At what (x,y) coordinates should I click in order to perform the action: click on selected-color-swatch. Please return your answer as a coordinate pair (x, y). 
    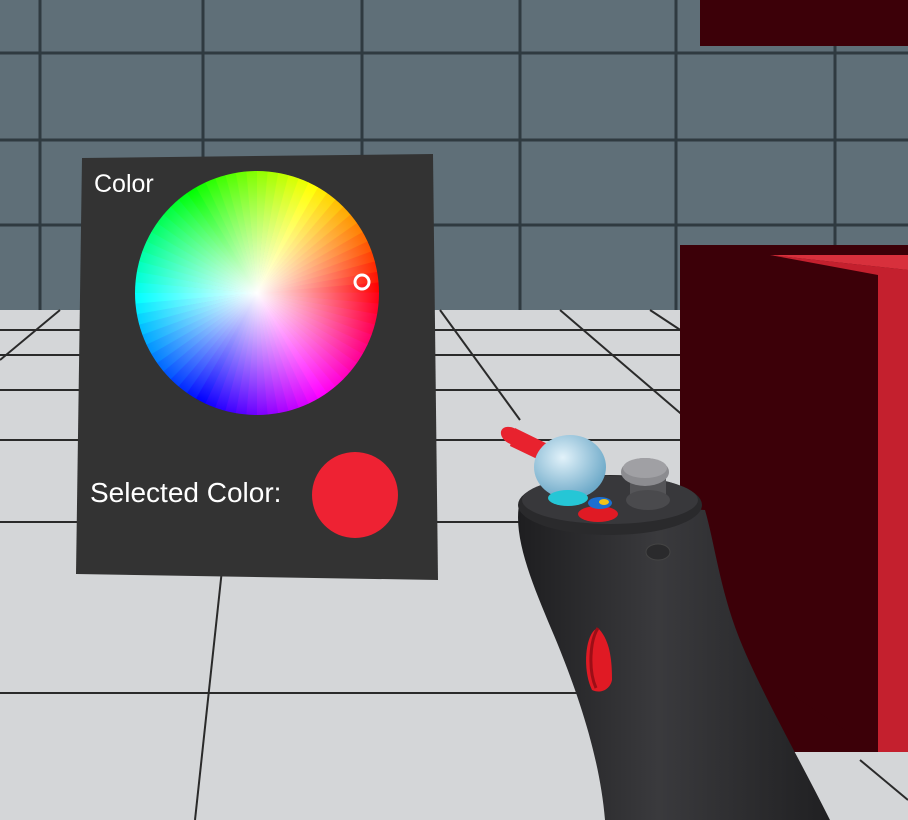
    Looking at the image, I should click on (355, 495).